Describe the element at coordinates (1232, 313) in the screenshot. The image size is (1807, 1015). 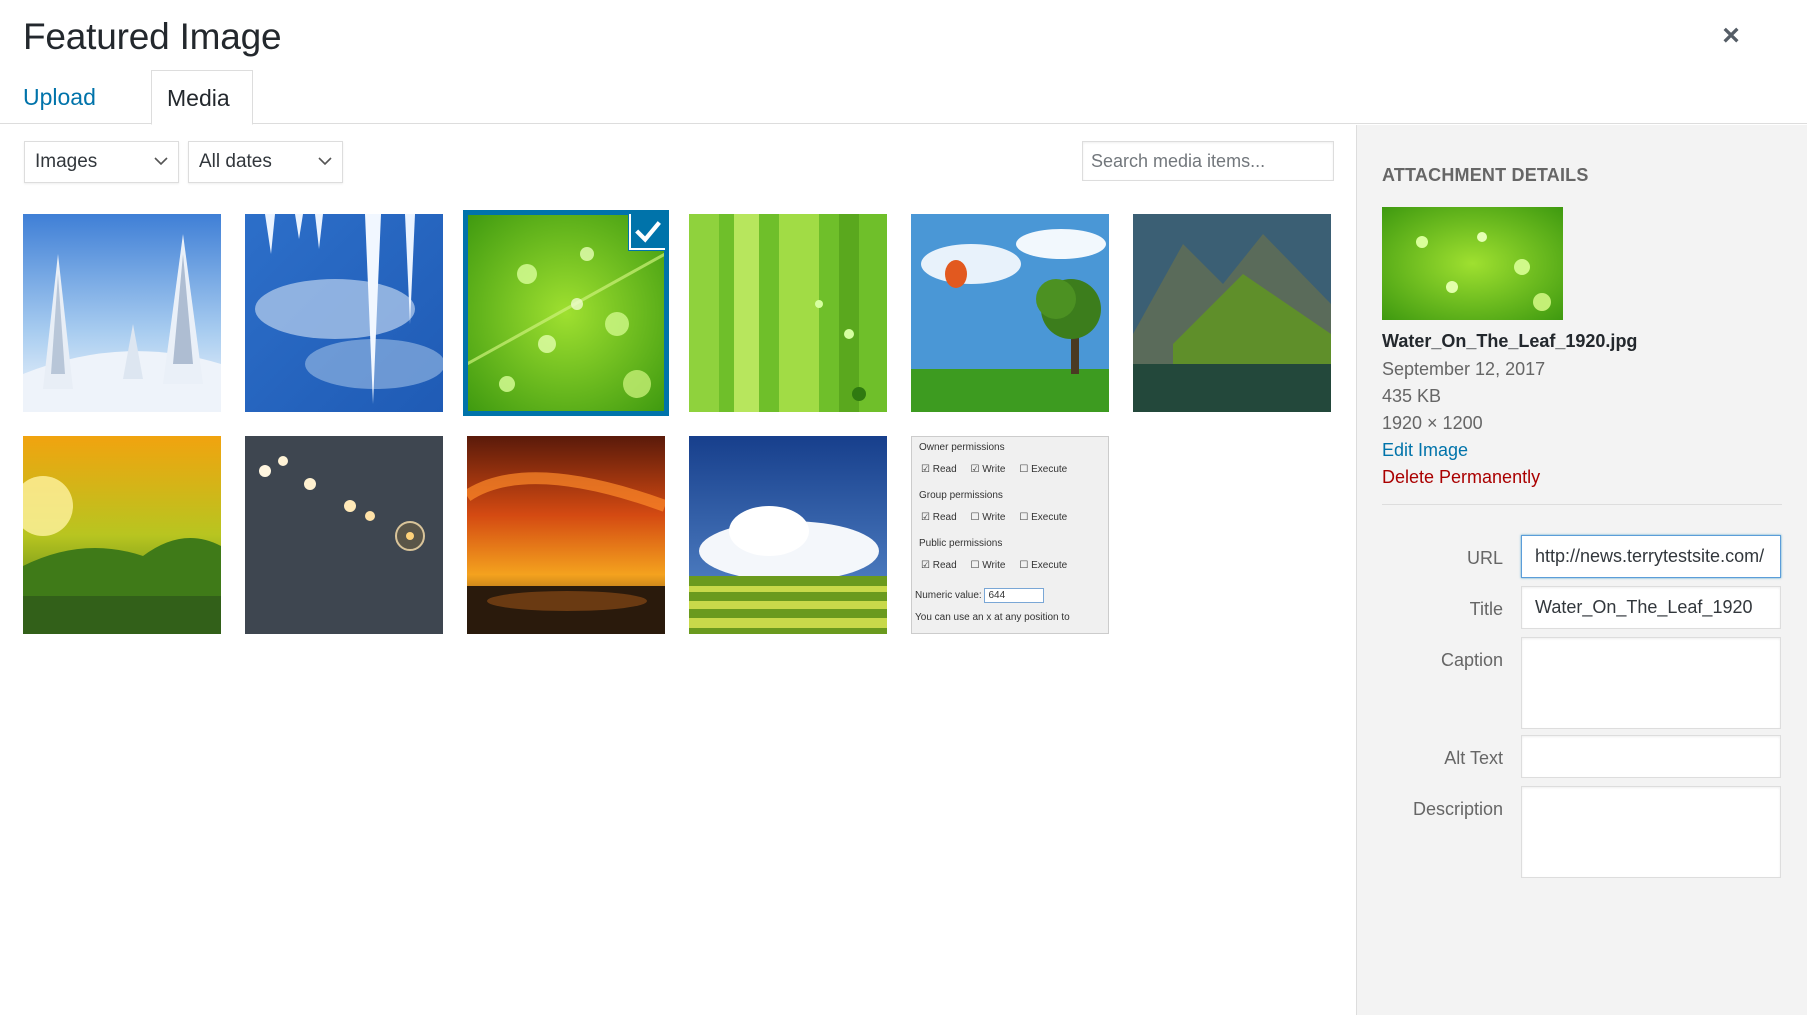
I see `media-item-mountain` at that location.